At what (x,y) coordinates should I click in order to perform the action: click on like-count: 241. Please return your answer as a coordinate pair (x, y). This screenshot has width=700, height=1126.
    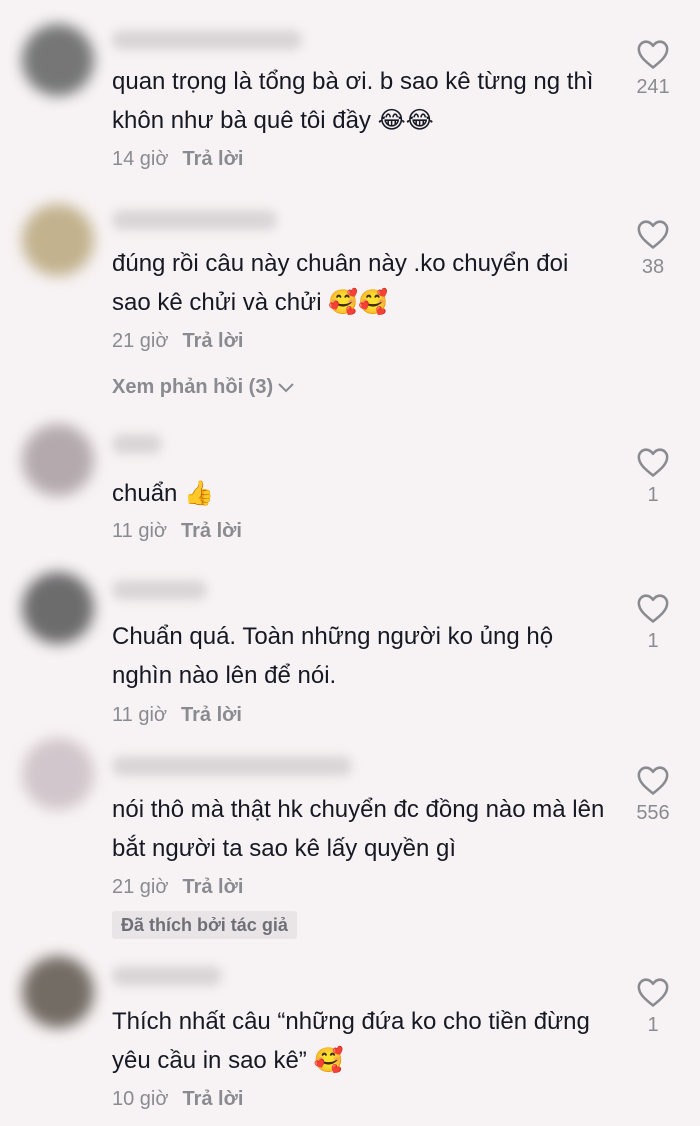
    Looking at the image, I should click on (653, 87).